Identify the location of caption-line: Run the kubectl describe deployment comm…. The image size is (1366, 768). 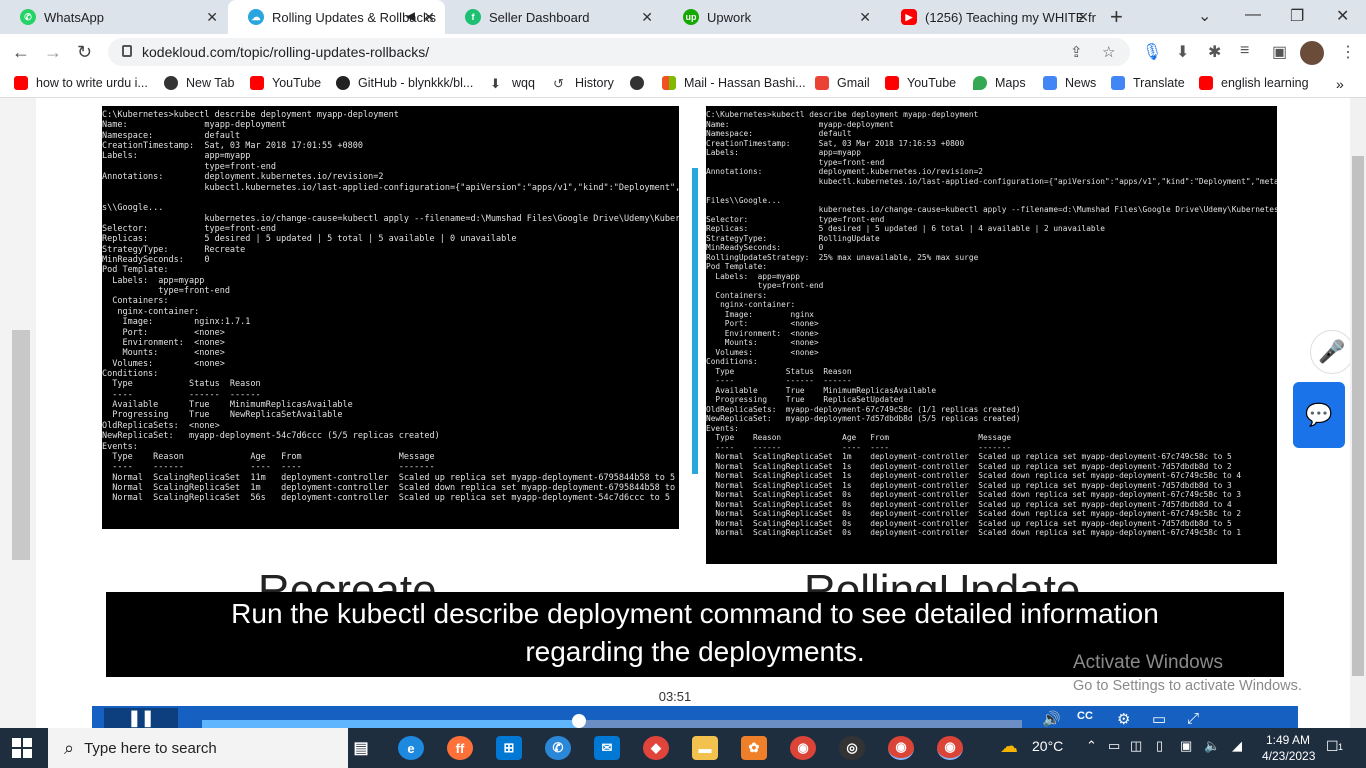
(695, 613).